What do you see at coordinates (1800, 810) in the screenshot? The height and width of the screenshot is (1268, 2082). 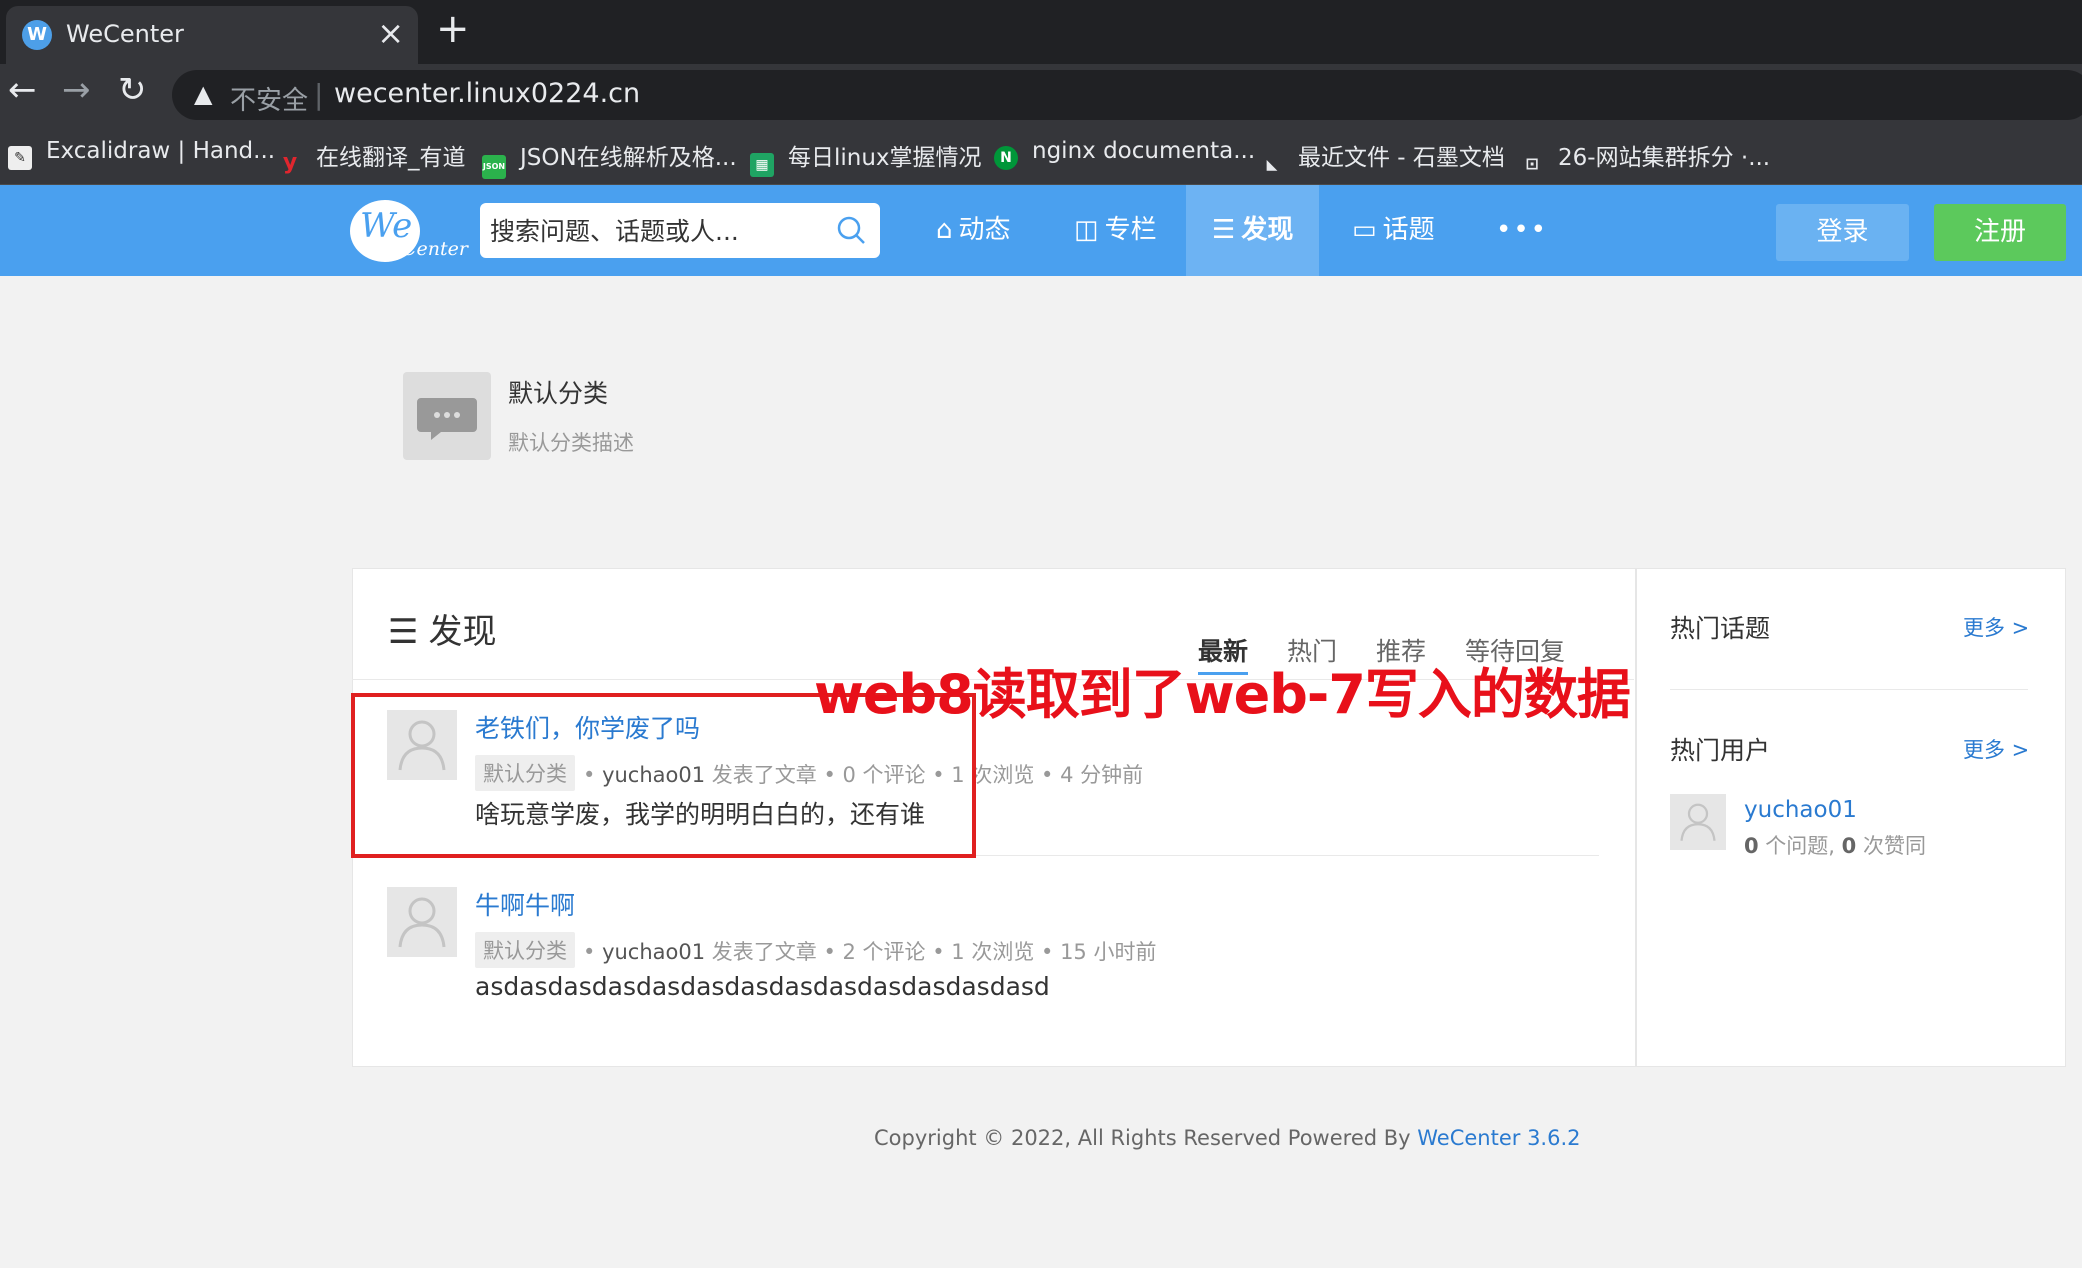 I see `hot-user-name: yuchao01` at bounding box center [1800, 810].